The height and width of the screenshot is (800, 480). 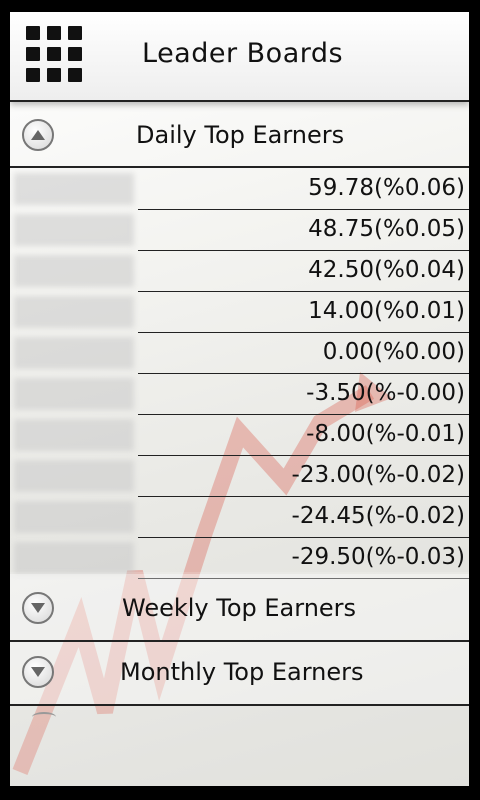 I want to click on list-item: -3.50(%-0.00), so click(x=239, y=394).